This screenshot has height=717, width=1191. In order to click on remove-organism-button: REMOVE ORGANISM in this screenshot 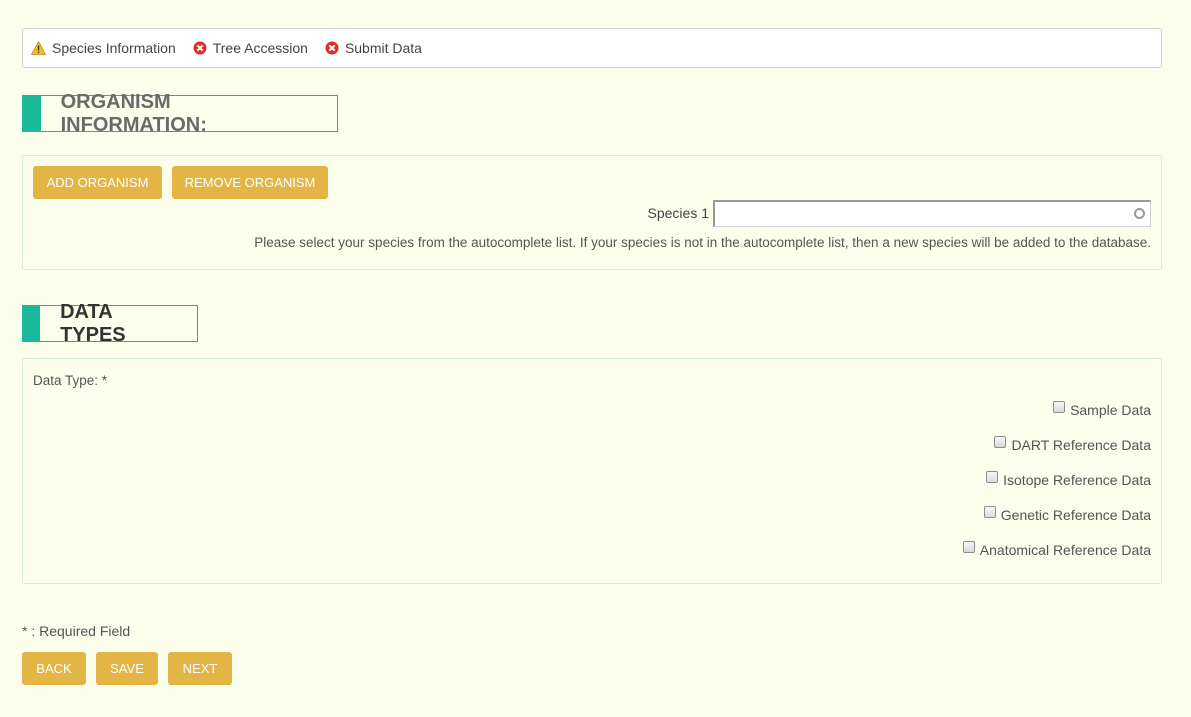, I will do `click(250, 182)`.